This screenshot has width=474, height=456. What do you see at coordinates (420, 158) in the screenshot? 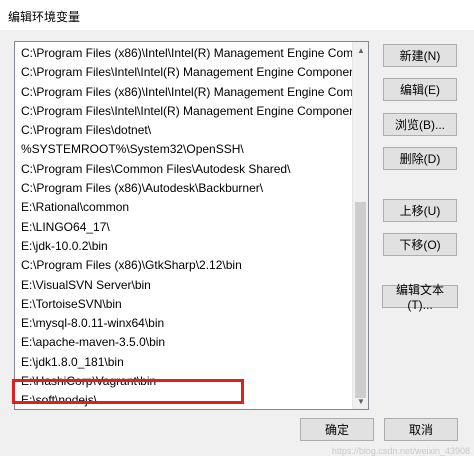
I see `delete-button: 删除(D)` at bounding box center [420, 158].